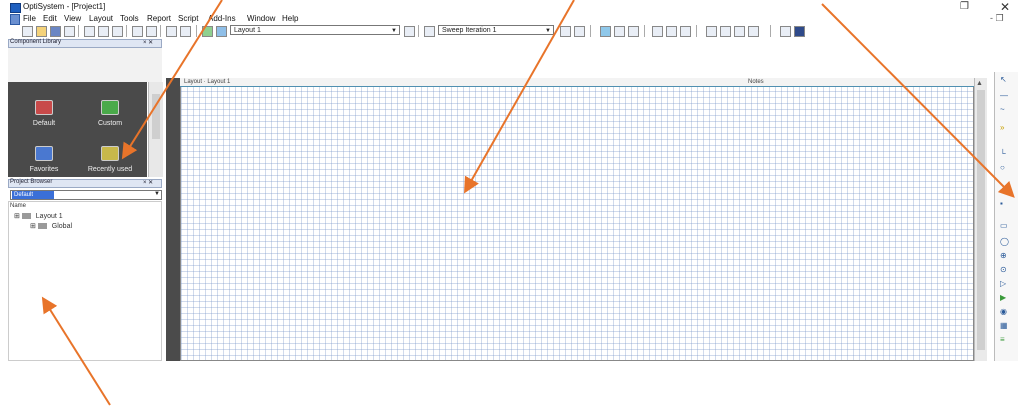 The image size is (1018, 419). Describe the element at coordinates (76, 351) in the screenshot. I see `arrow-project-browser` at that location.